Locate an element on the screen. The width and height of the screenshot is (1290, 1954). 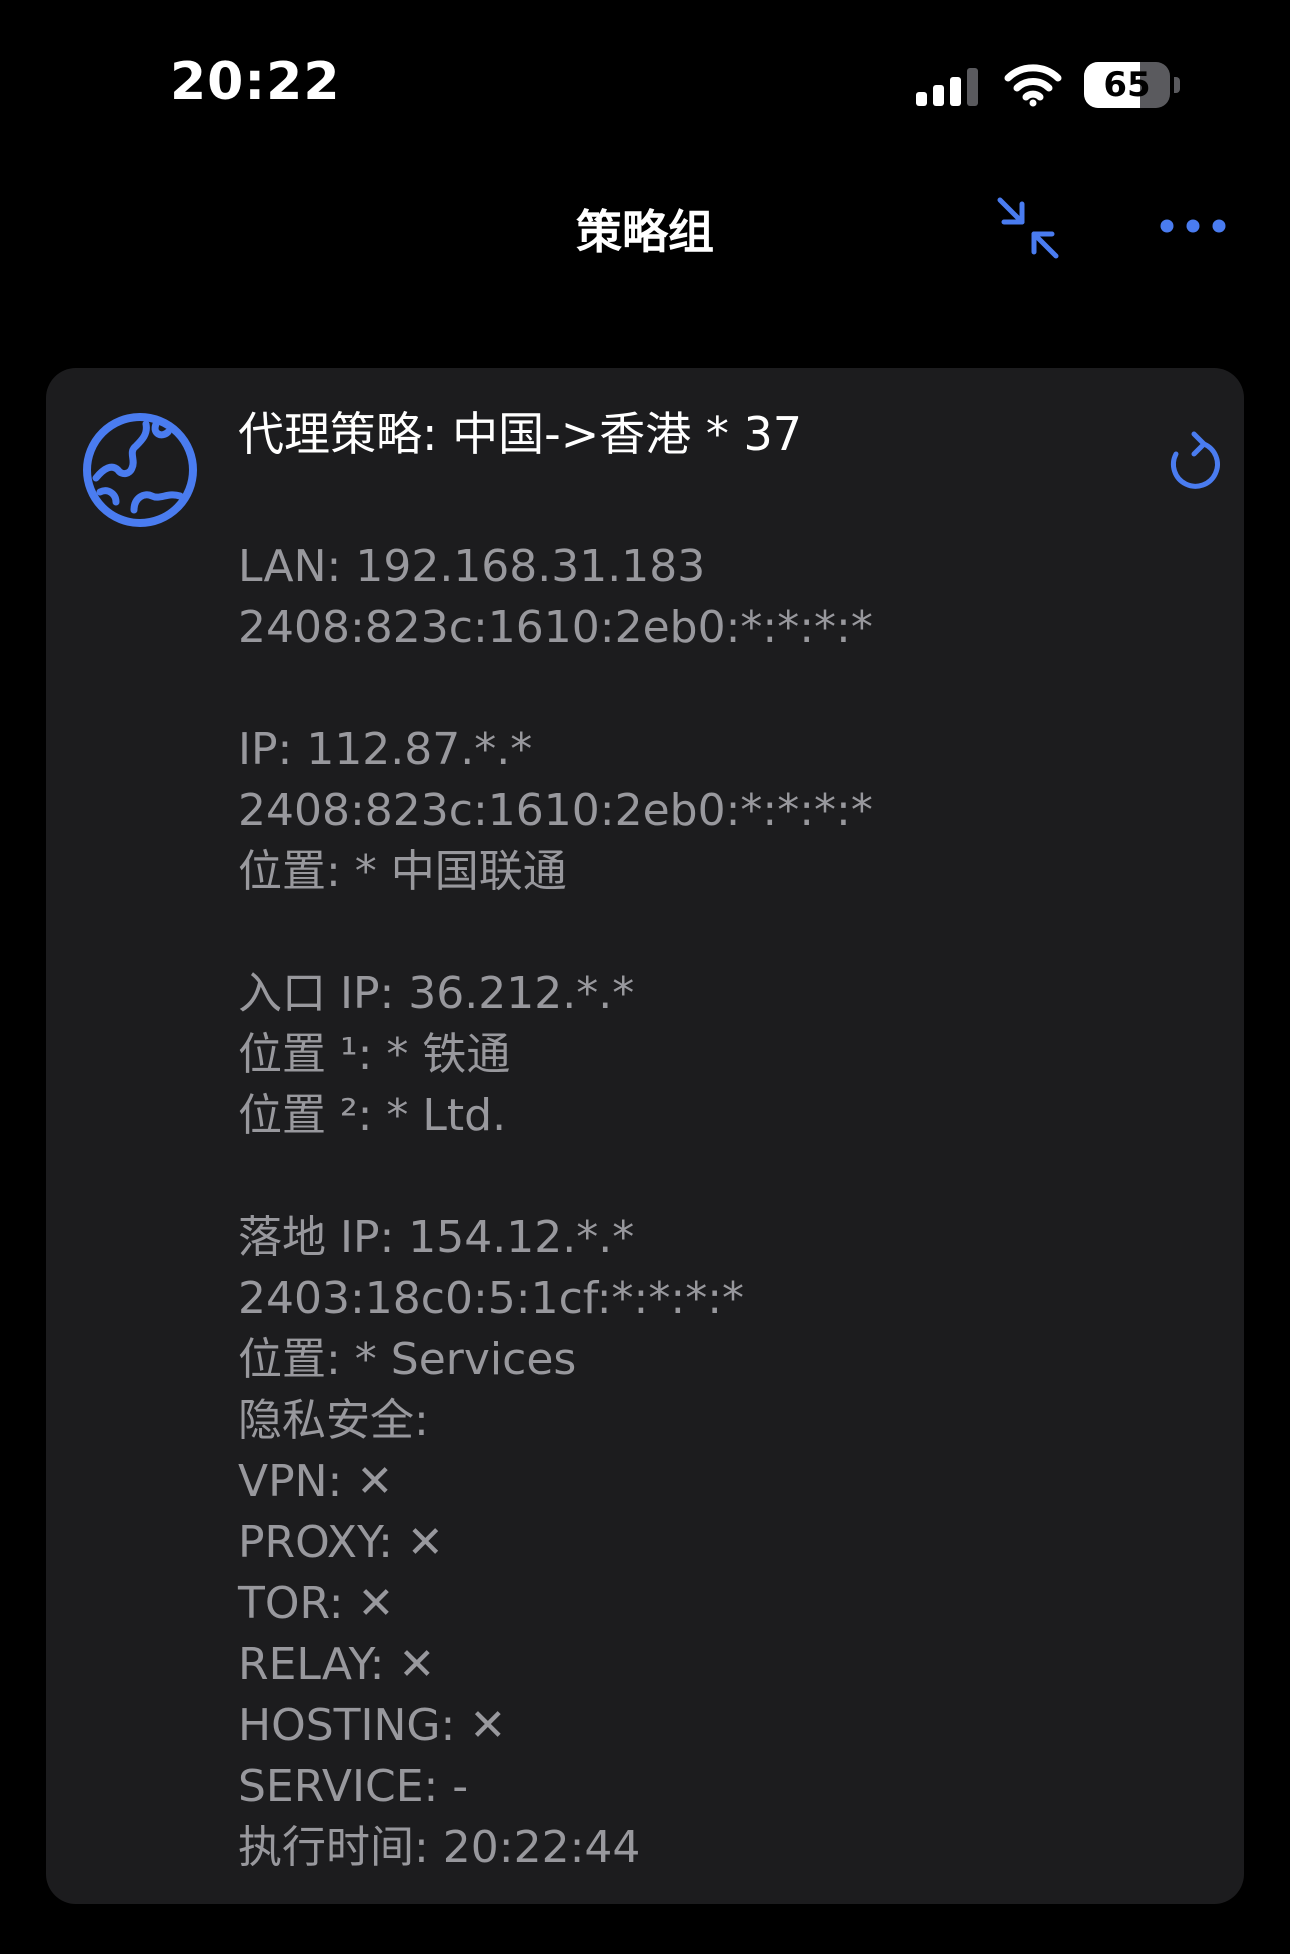
info-line: 2403:18c0:5:1cf:*:*:*:* is located at coordinates (491, 1298).